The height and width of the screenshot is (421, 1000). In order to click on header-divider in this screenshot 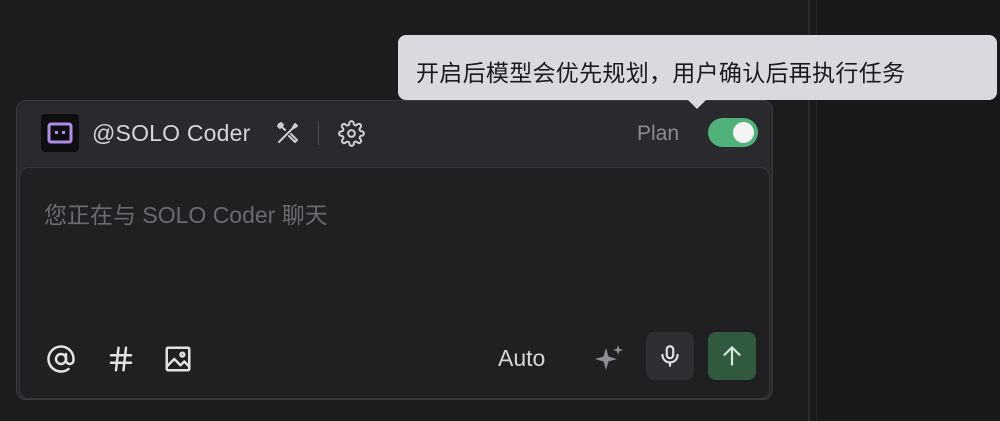, I will do `click(318, 133)`.